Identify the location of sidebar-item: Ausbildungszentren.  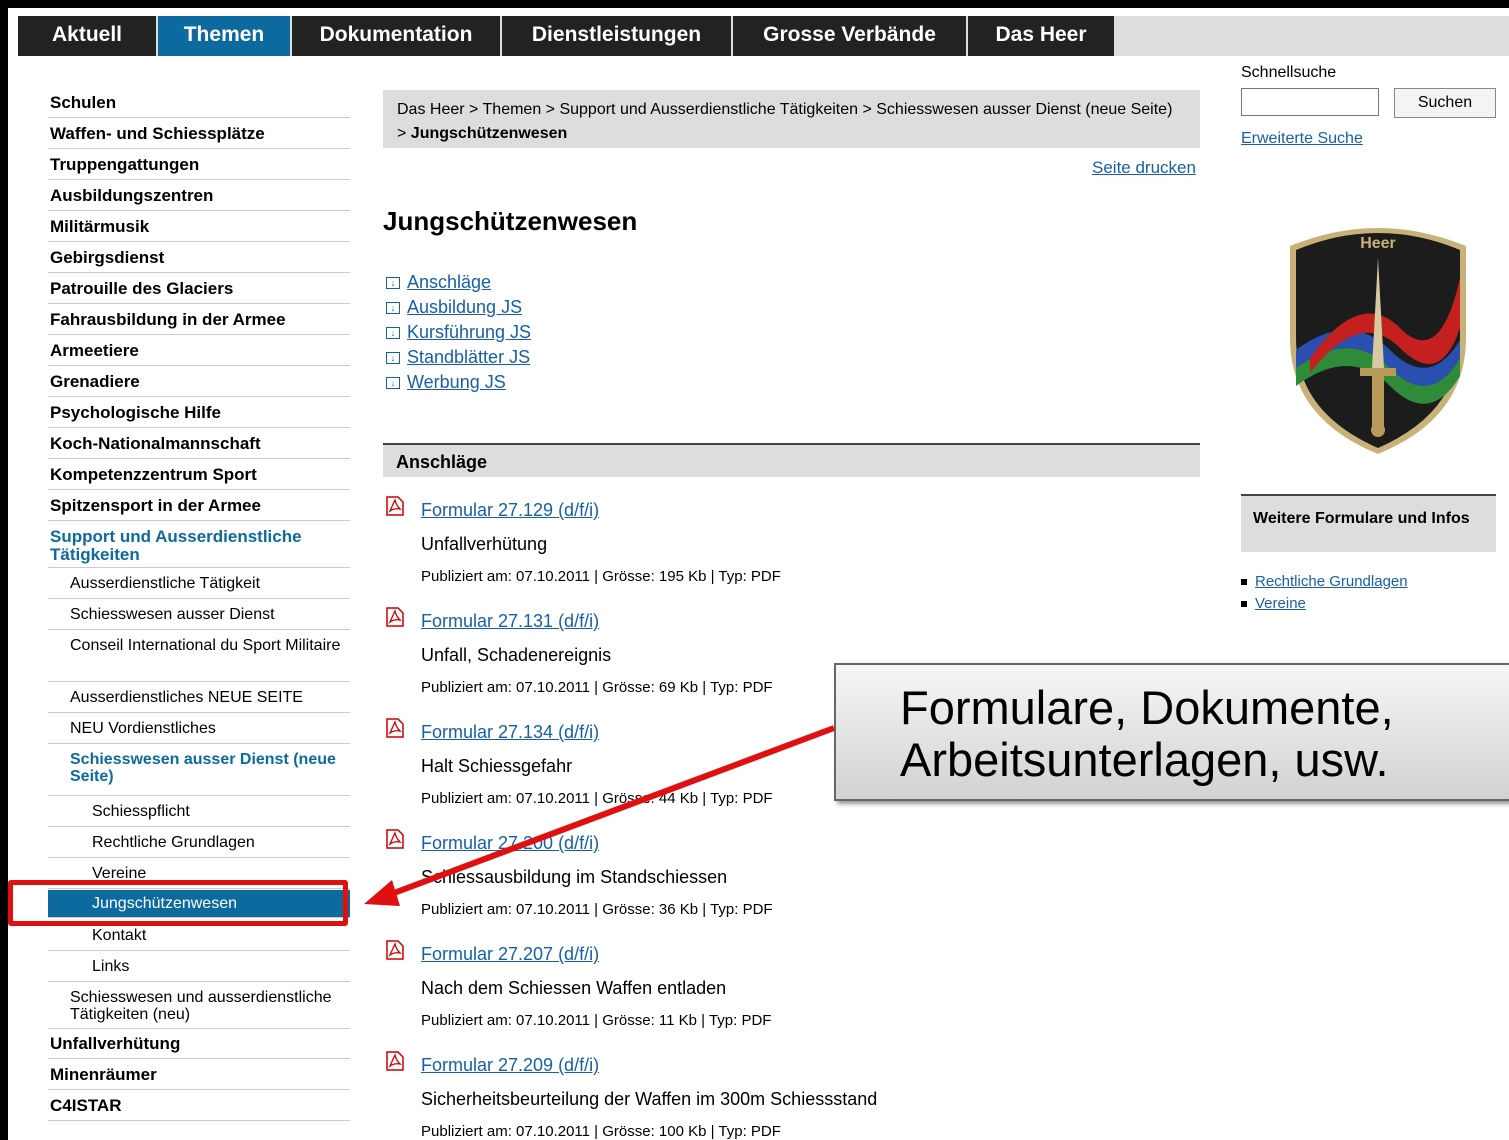
(199, 196).